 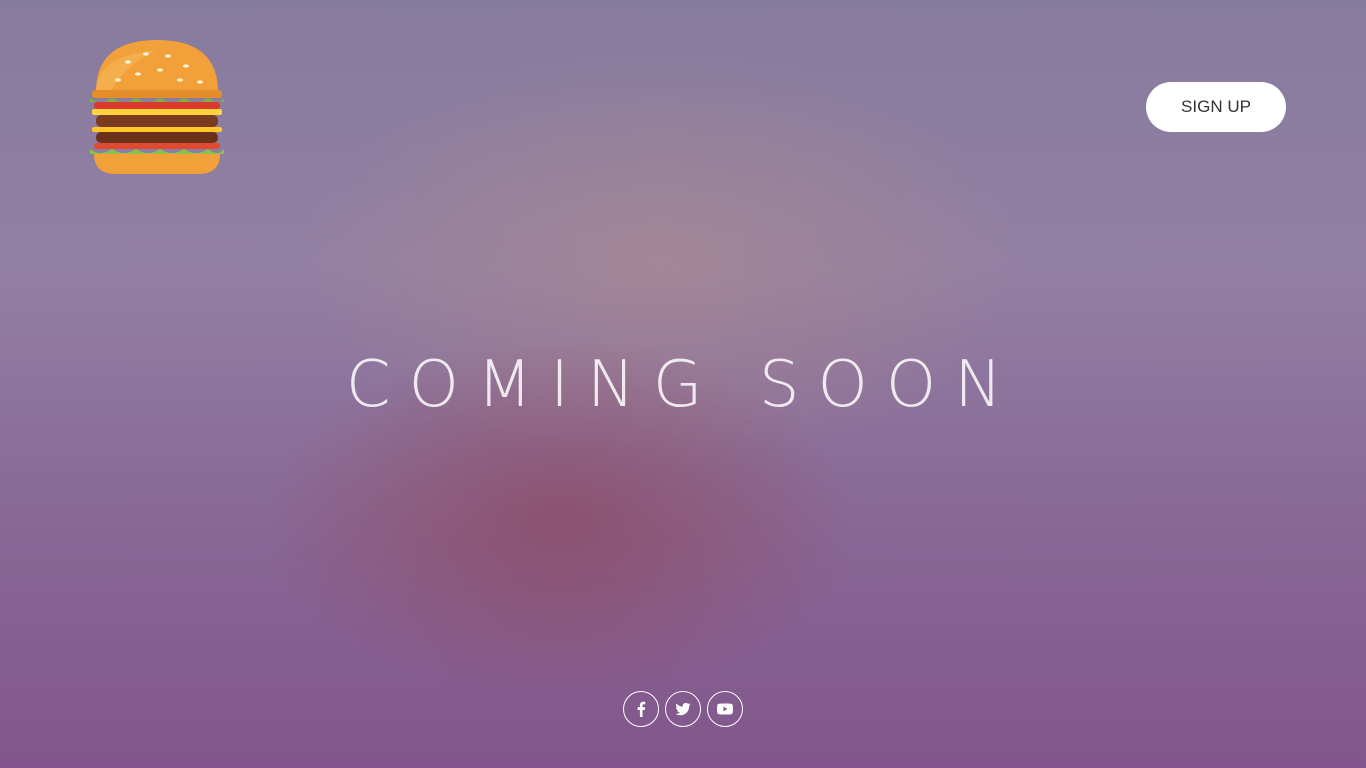 What do you see at coordinates (157, 107) in the screenshot?
I see `burger-logo-icon` at bounding box center [157, 107].